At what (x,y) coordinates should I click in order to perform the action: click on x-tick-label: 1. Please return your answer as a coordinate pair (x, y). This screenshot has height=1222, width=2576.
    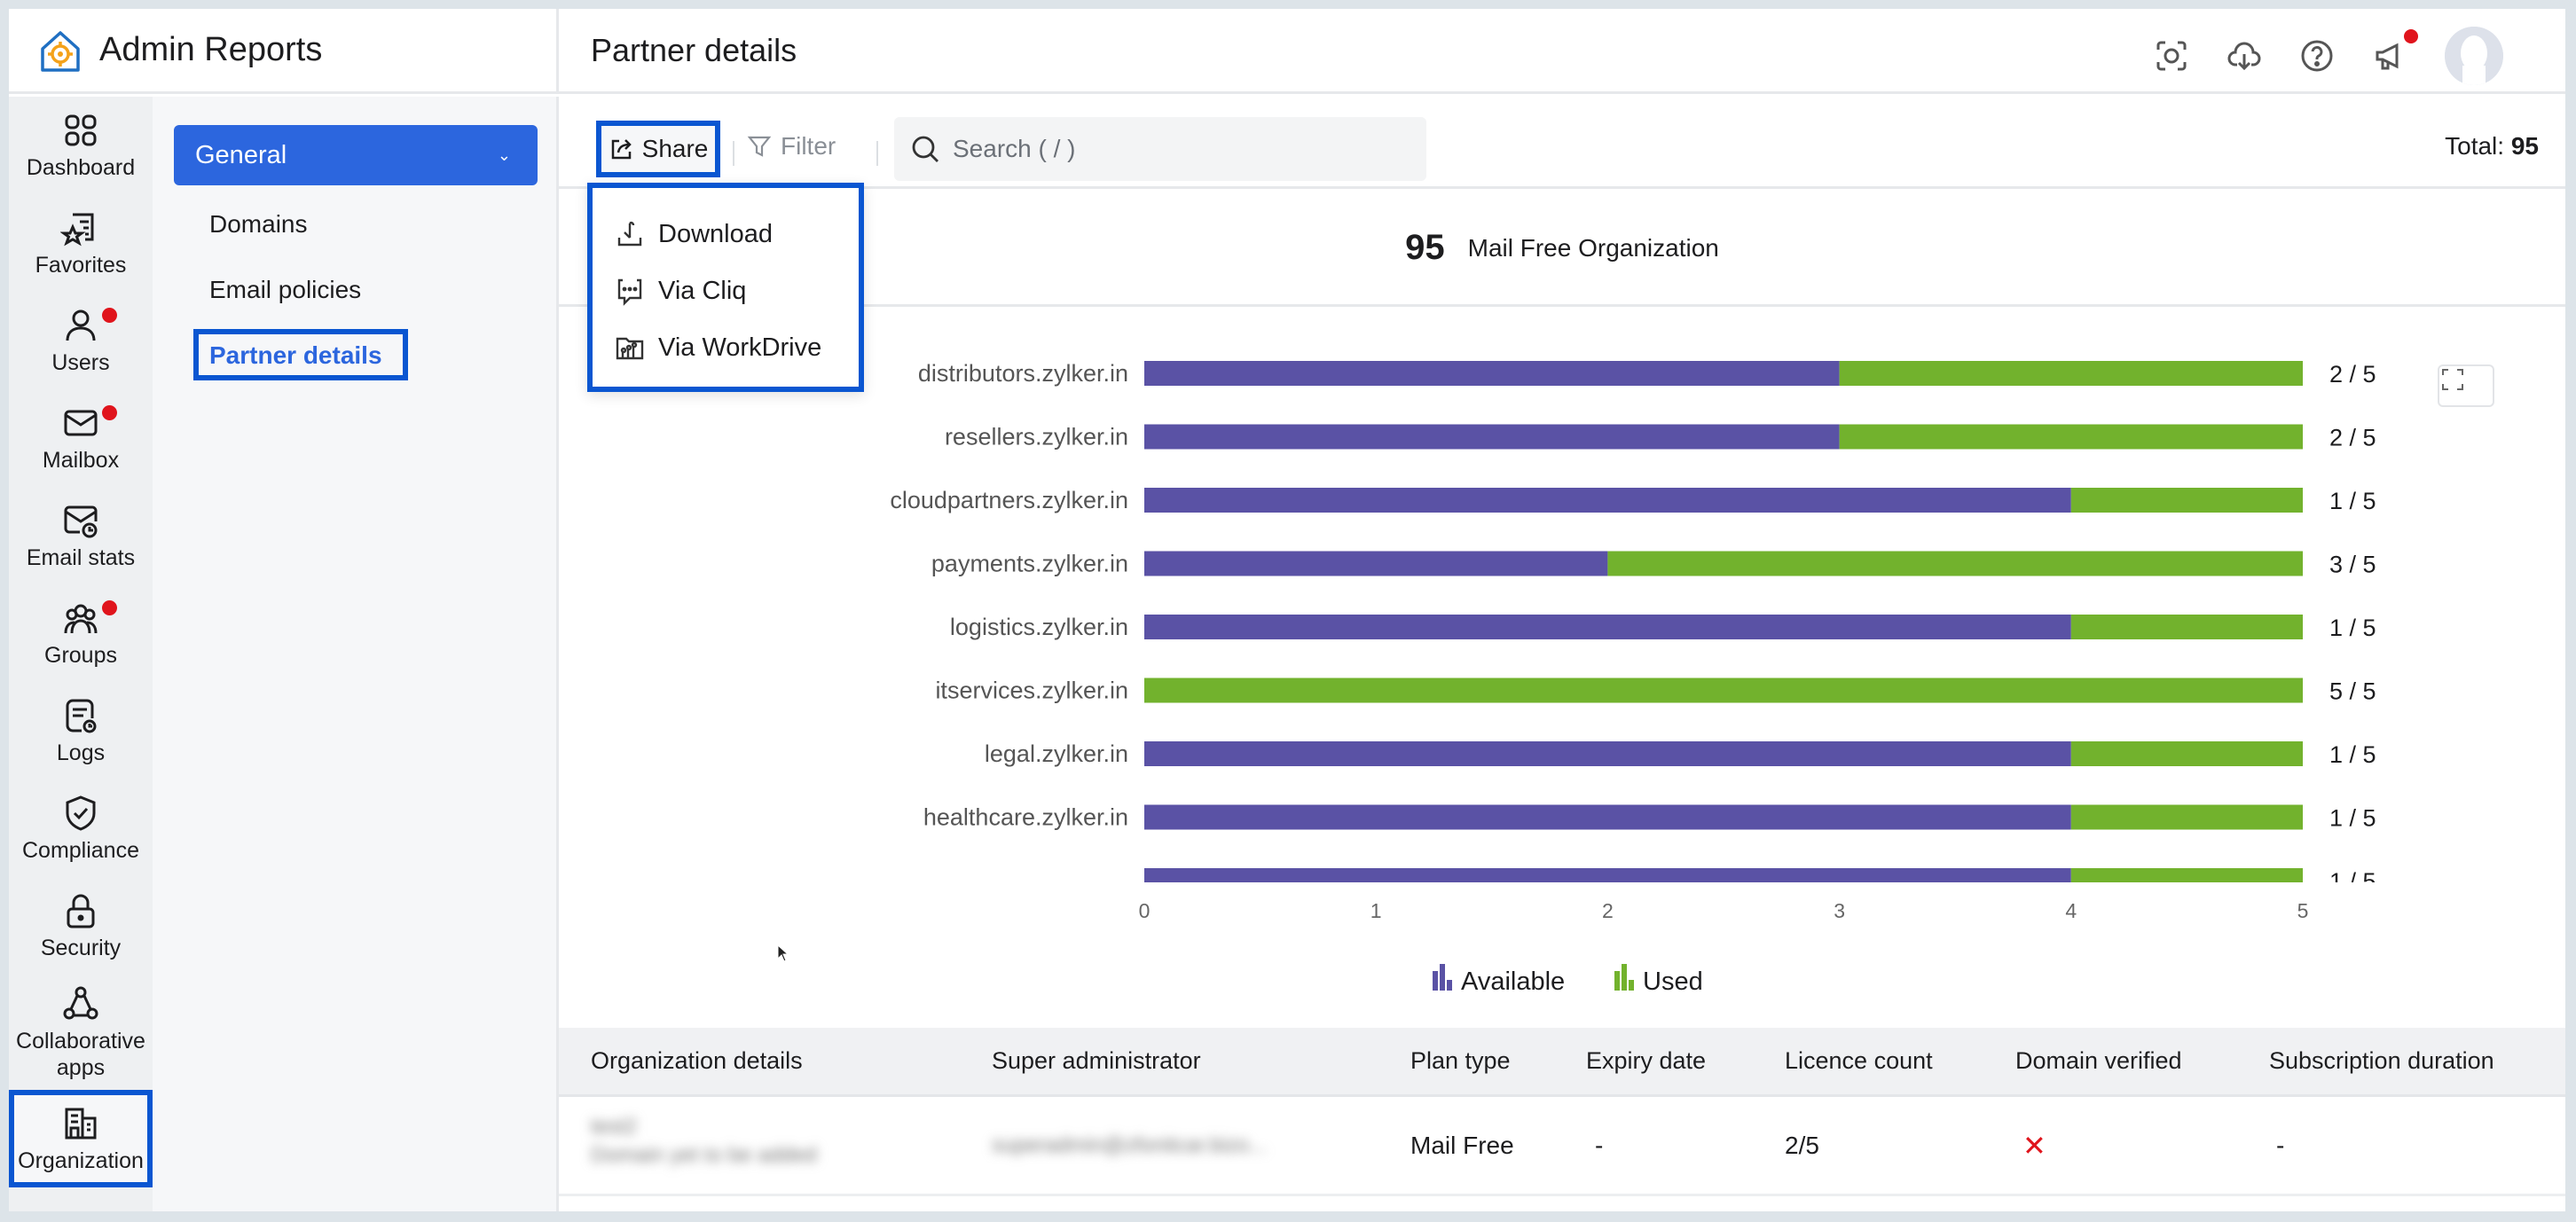
    Looking at the image, I should click on (1376, 911).